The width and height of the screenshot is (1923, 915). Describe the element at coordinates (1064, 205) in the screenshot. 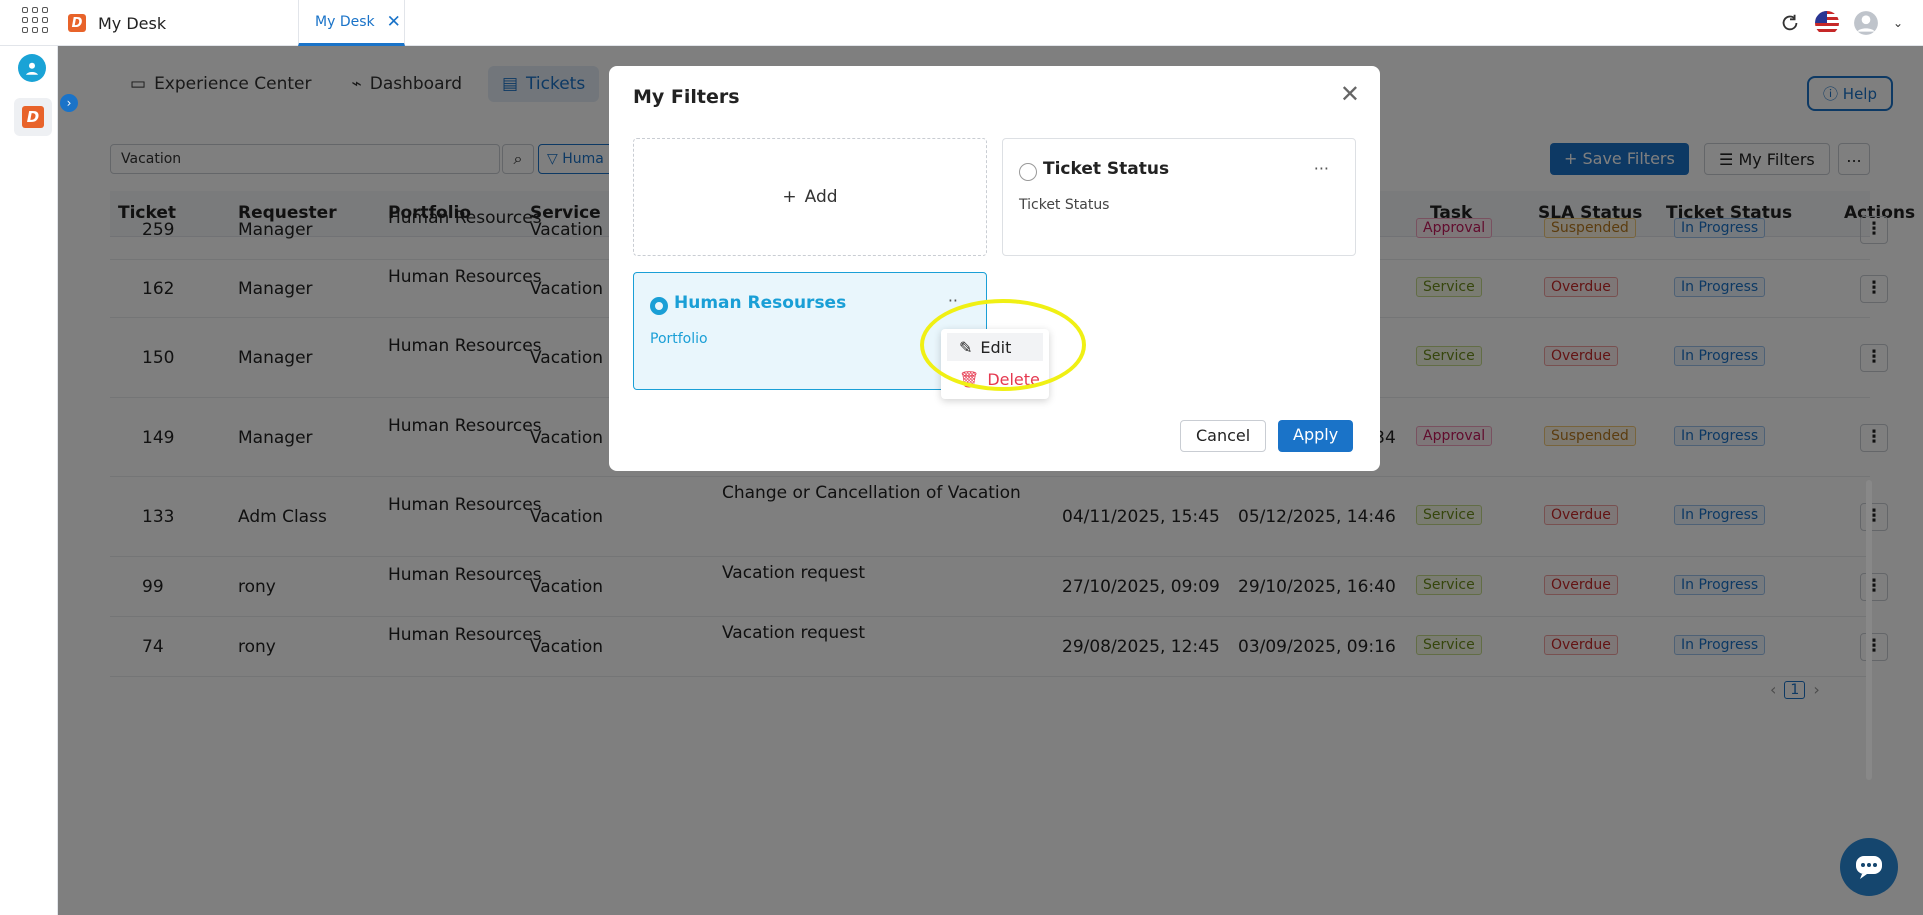

I see `filter-subtitle: Ticket Status` at that location.